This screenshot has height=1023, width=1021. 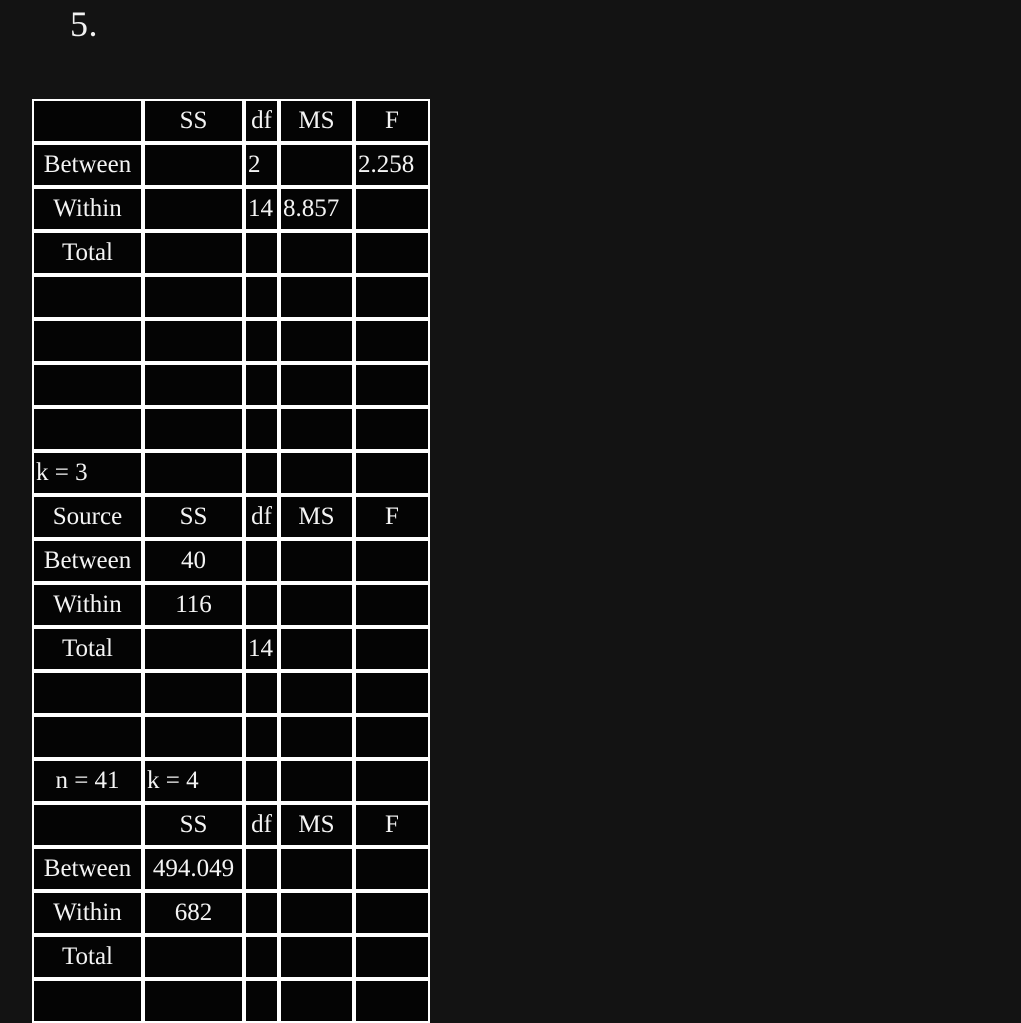 What do you see at coordinates (87, 517) in the screenshot?
I see `table-cell: Source` at bounding box center [87, 517].